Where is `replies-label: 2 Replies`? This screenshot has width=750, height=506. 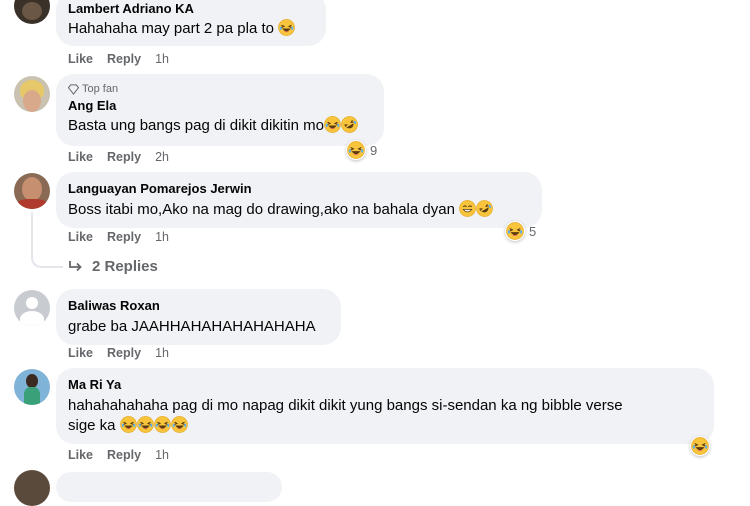
replies-label: 2 Replies is located at coordinates (125, 266).